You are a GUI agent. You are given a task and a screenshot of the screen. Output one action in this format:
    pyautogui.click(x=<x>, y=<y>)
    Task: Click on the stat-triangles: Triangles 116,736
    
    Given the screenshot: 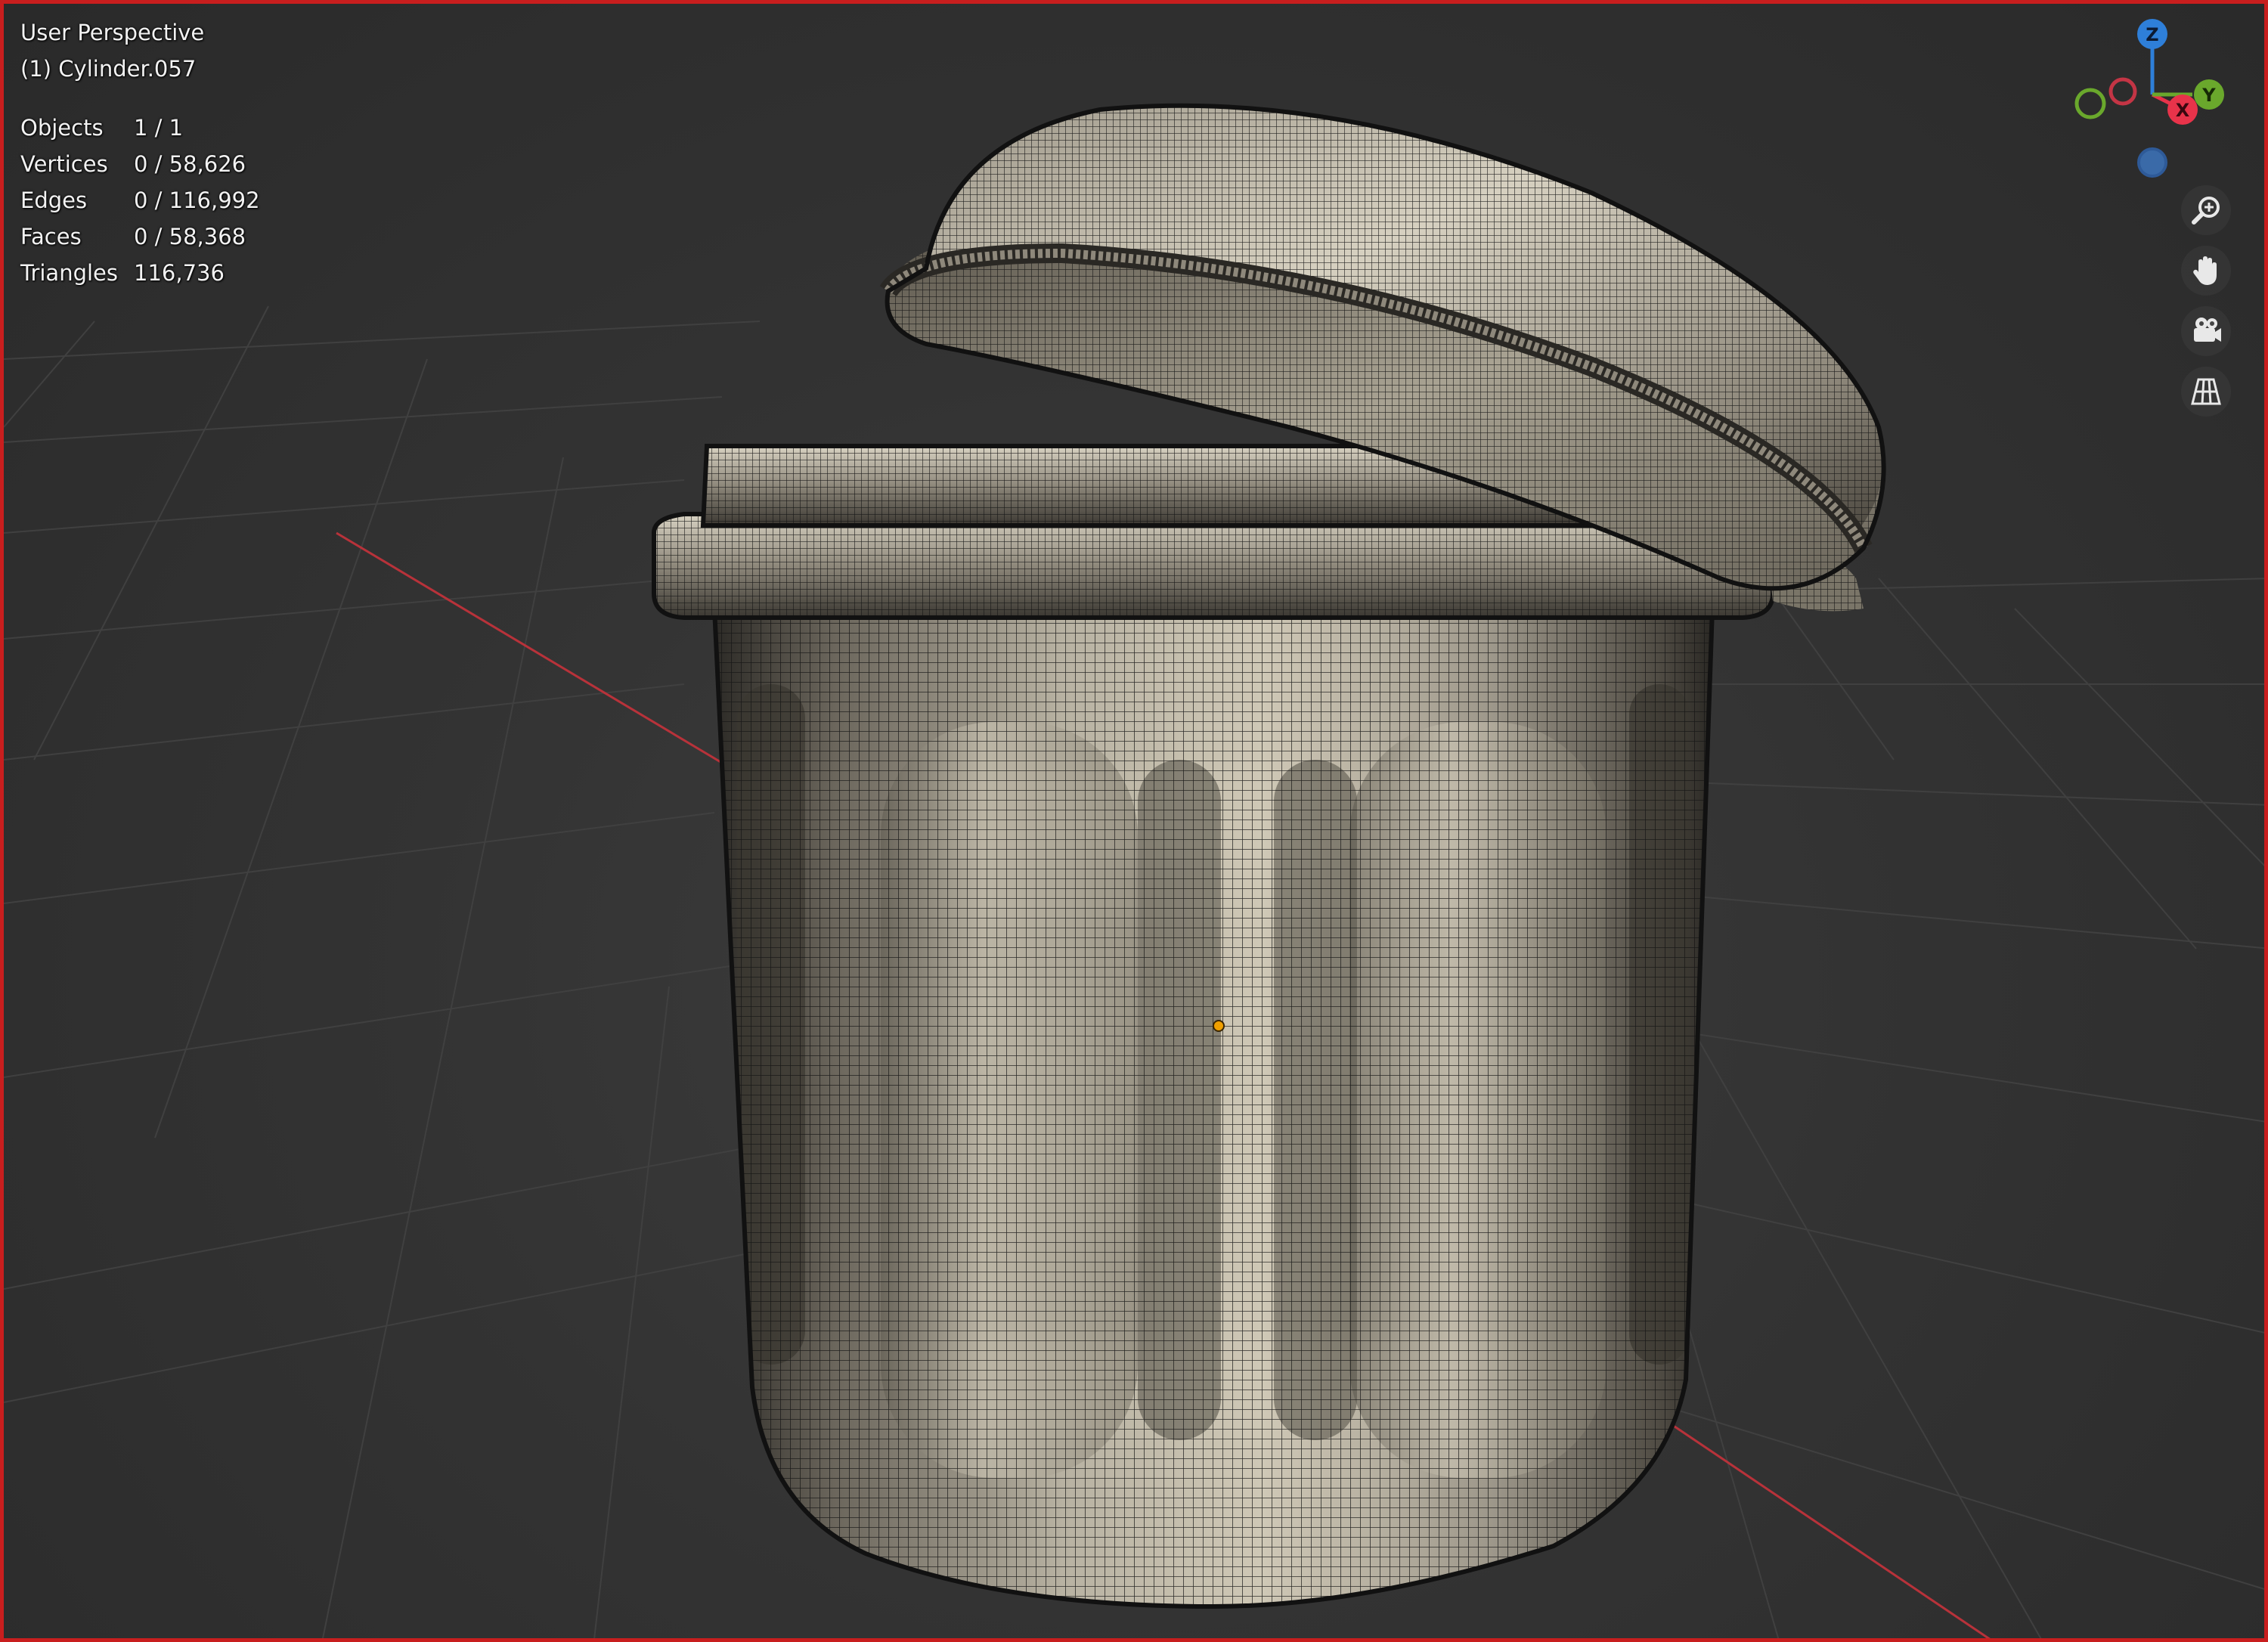 What is the action you would take?
    pyautogui.click(x=140, y=273)
    